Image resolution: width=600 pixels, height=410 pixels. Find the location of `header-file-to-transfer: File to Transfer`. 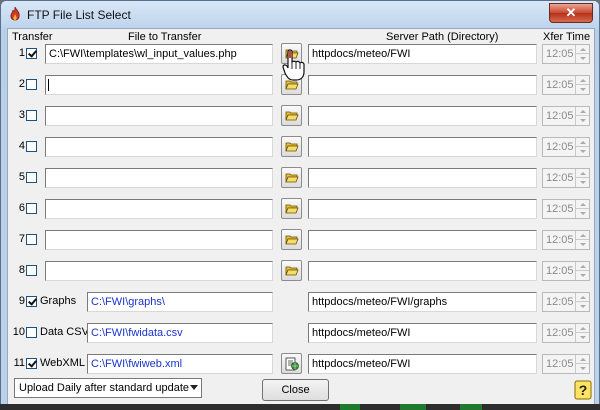

header-file-to-transfer: File to Transfer is located at coordinates (165, 37).